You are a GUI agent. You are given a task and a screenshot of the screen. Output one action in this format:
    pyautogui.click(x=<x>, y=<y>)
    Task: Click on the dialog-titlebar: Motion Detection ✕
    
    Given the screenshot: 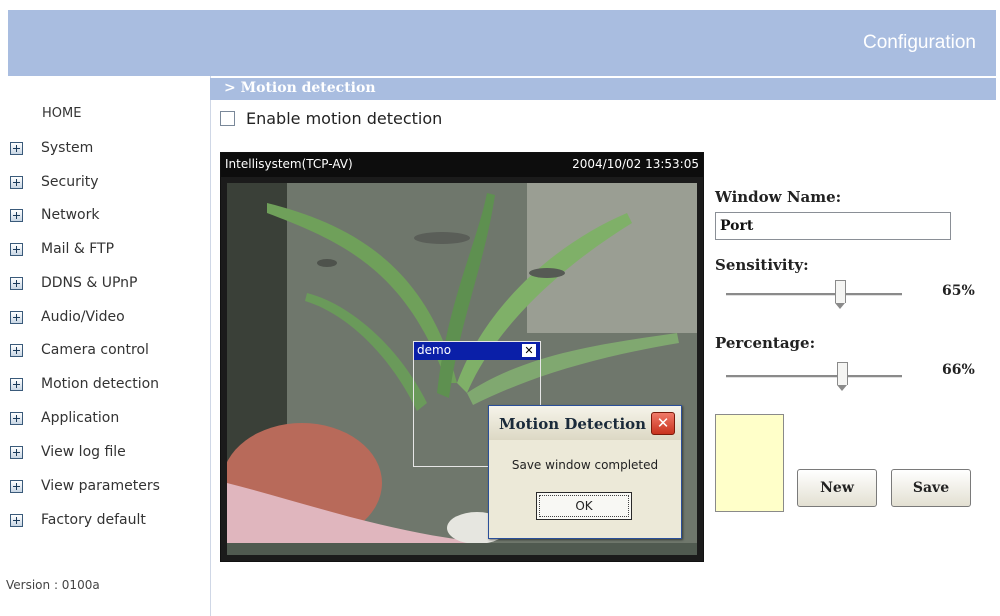 What is the action you would take?
    pyautogui.click(x=585, y=423)
    